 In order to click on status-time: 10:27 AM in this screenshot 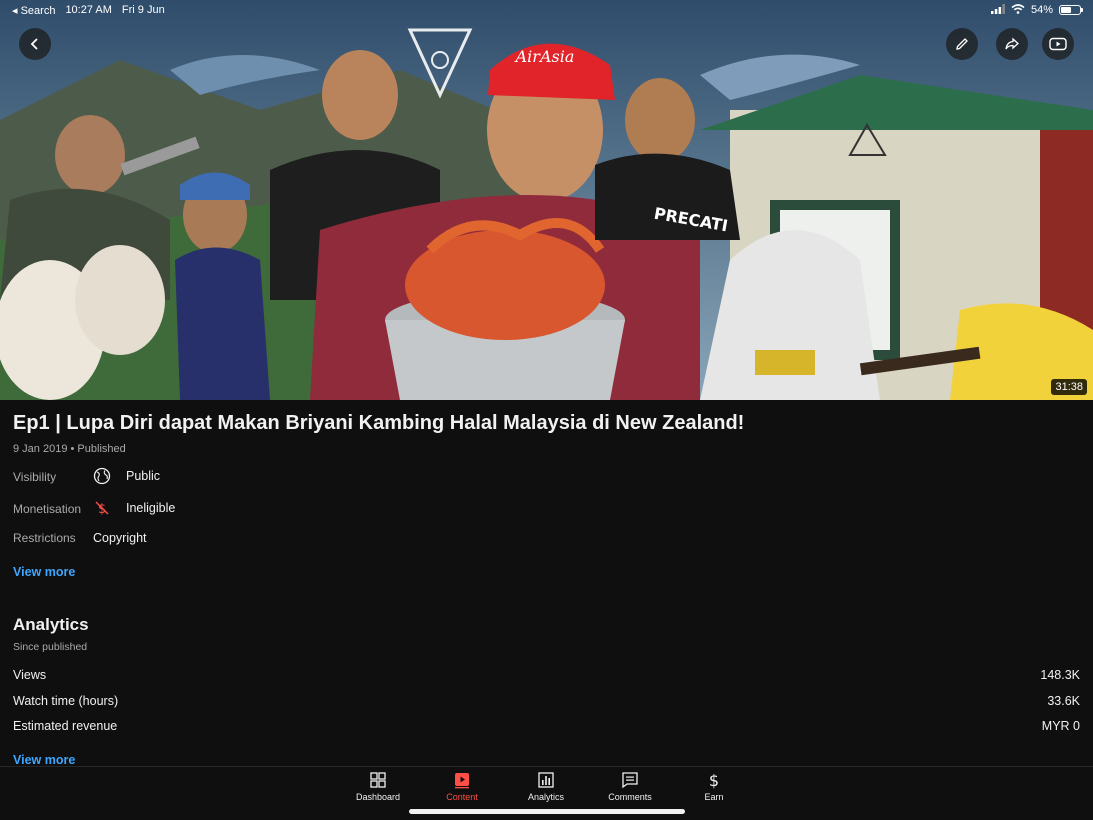, I will do `click(88, 10)`.